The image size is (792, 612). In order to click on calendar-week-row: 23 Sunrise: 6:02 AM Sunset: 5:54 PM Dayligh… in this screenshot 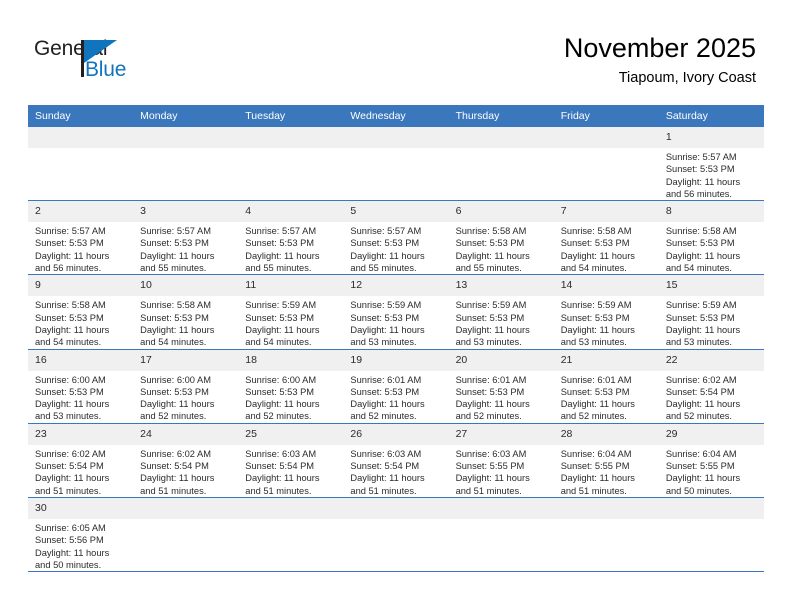, I will do `click(396, 460)`.